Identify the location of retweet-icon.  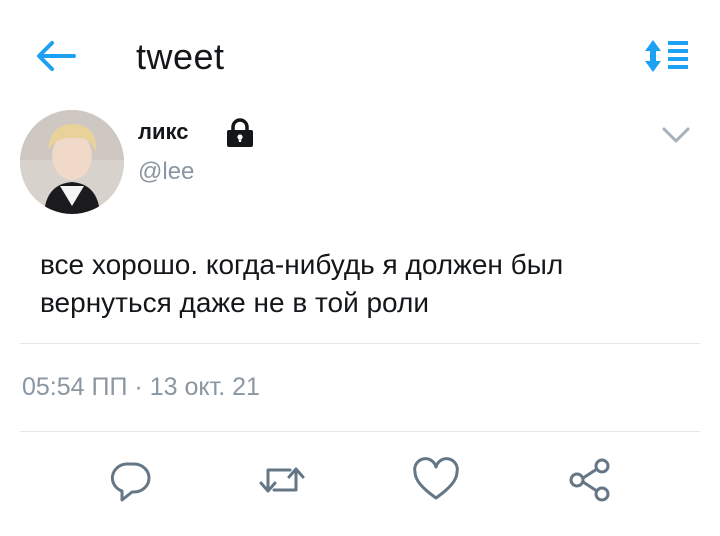
(282, 480).